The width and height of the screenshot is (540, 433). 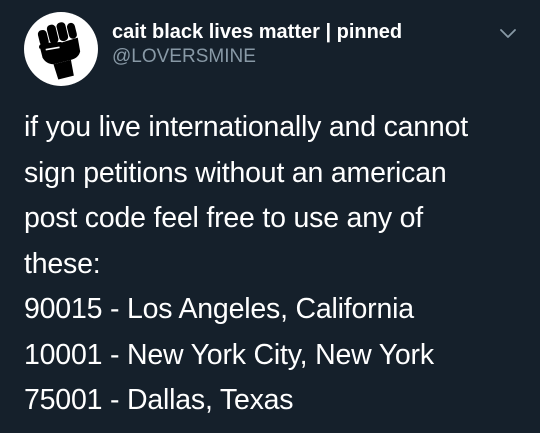 What do you see at coordinates (257, 32) in the screenshot?
I see `display-name: cait black lives matter | pinned` at bounding box center [257, 32].